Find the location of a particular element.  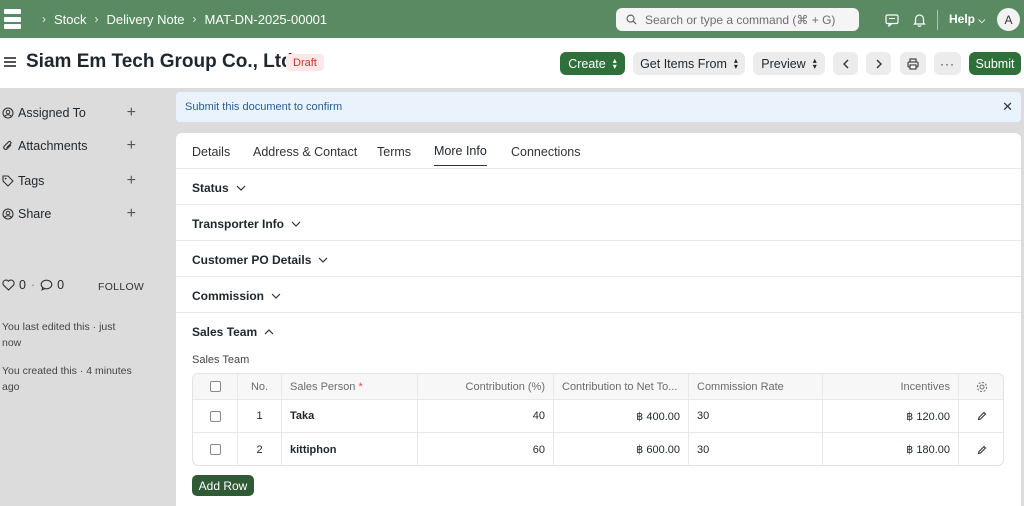

printer-icon is located at coordinates (913, 63).